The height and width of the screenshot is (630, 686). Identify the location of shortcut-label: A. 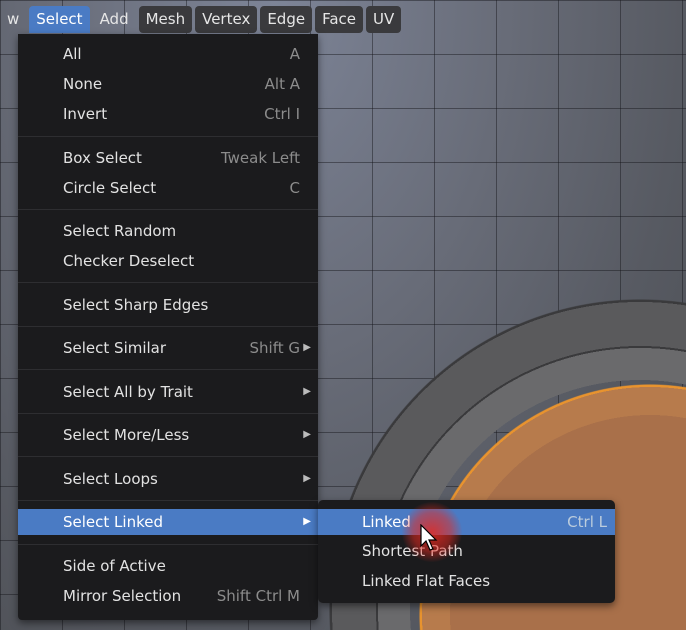
(294, 54).